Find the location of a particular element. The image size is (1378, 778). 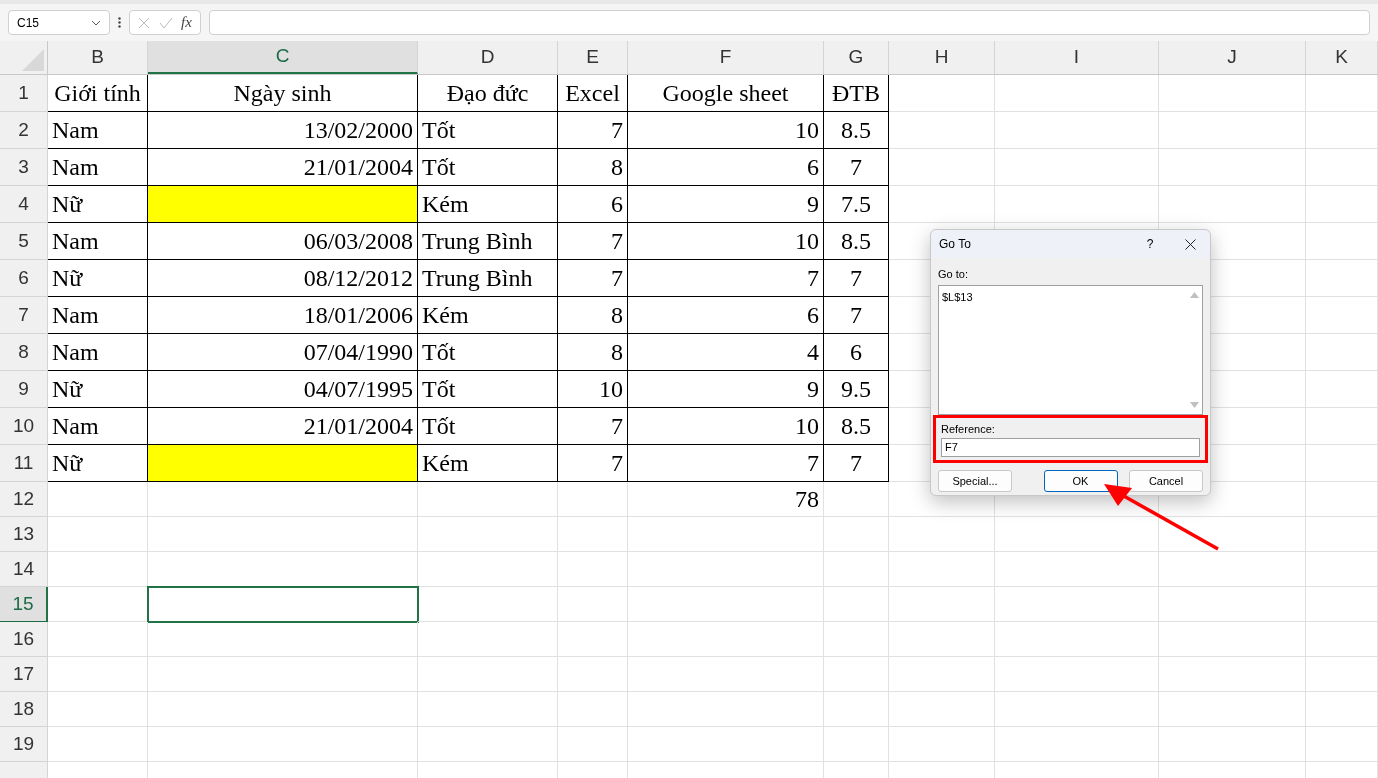

table-cell: 78 is located at coordinates (726, 499).